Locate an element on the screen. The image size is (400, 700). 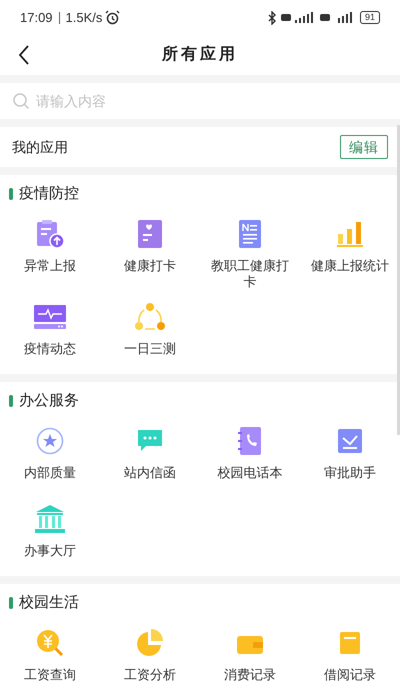
section-title: 校园生活 is located at coordinates (49, 602).